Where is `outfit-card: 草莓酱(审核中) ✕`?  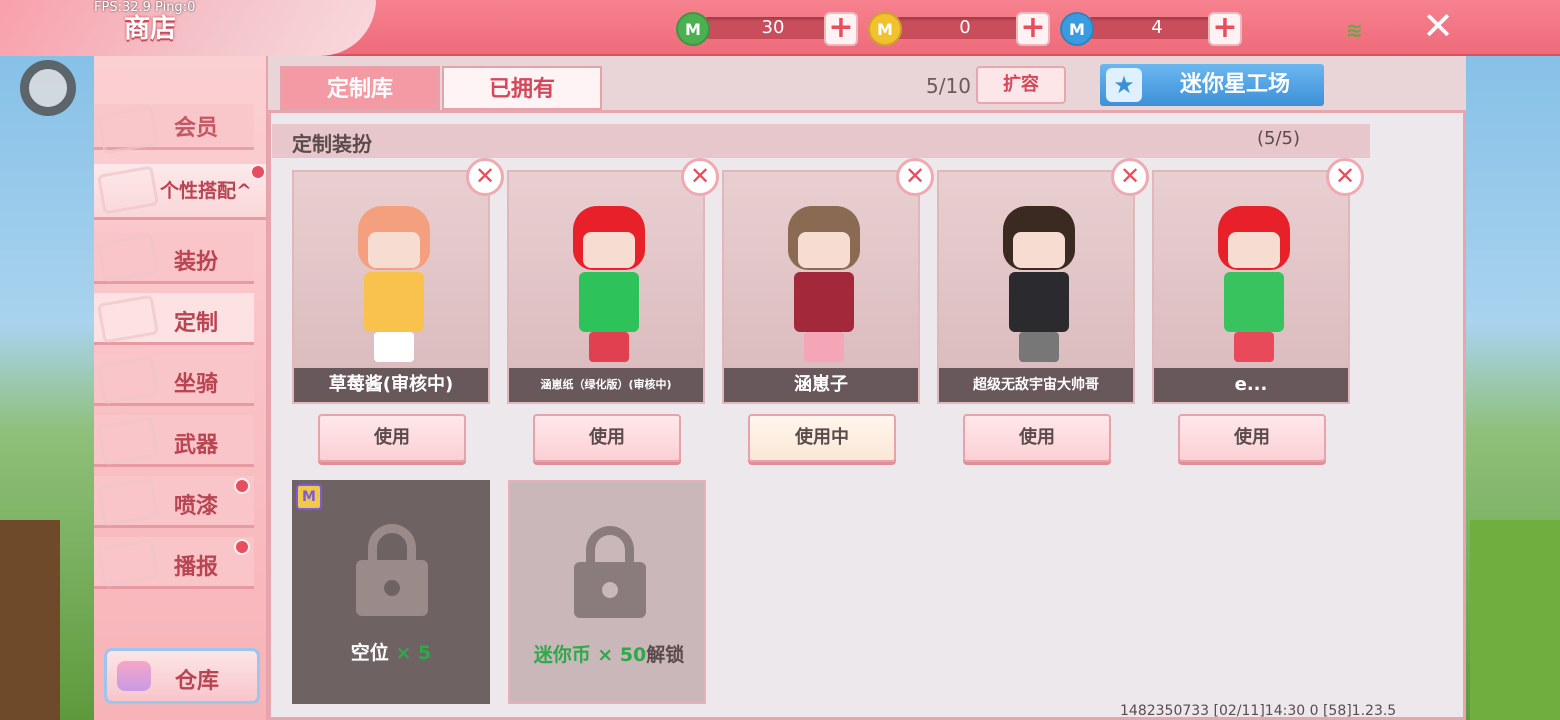 outfit-card: 草莓酱(审核中) ✕ is located at coordinates (398, 281).